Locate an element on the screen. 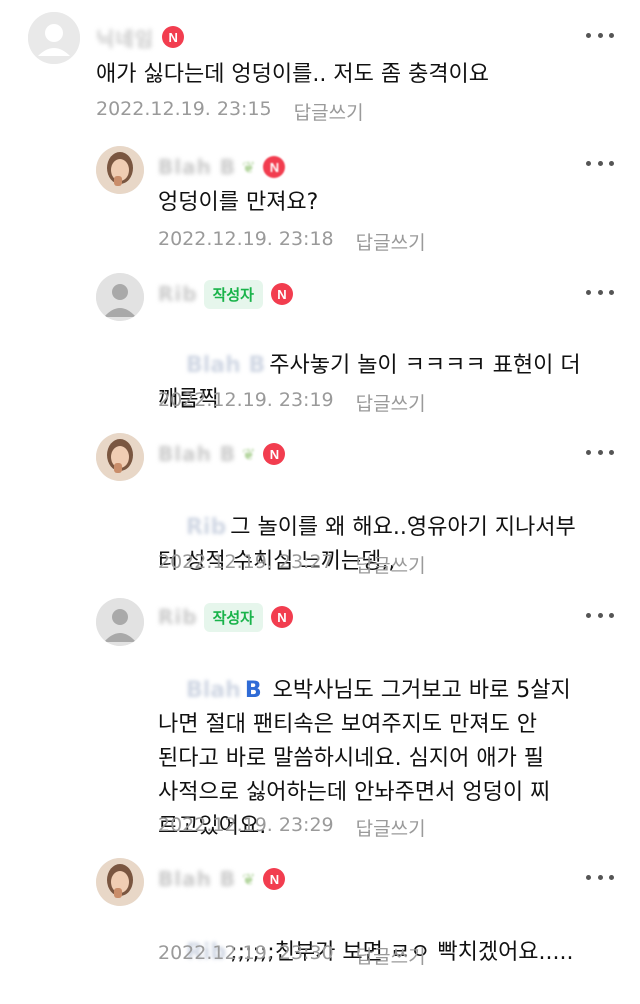 This screenshot has width=640, height=1004. author-row: 닉네임 N is located at coordinates (140, 37).